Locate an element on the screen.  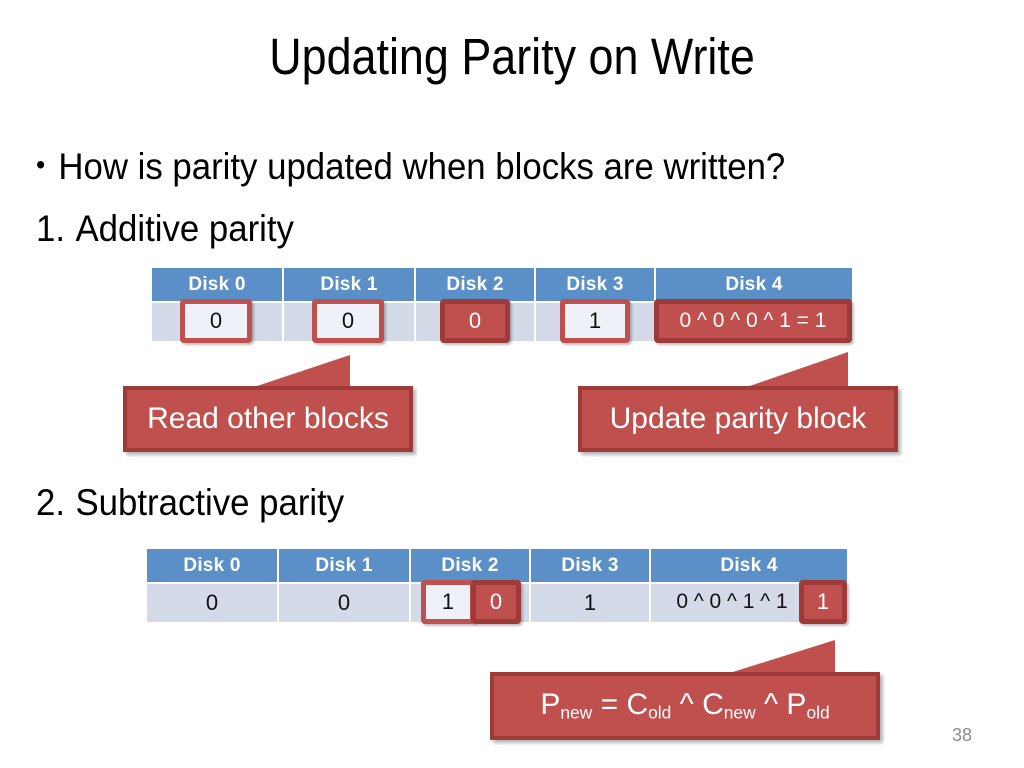
cell-disk4: 0 ^ 0 ^ 1 ^ 1 1 is located at coordinates (749, 602).